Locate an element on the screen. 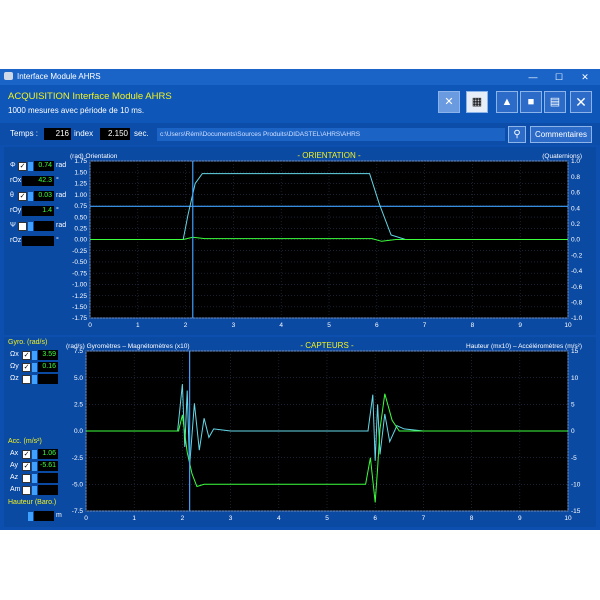 The image size is (600, 600). x-tick-label: 5 is located at coordinates (327, 518).